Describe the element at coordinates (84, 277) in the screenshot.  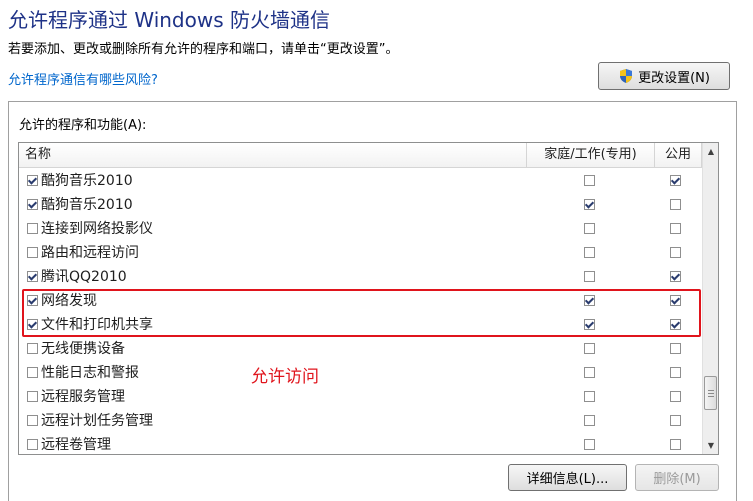
I see `program-name: 腾讯QQ2010` at that location.